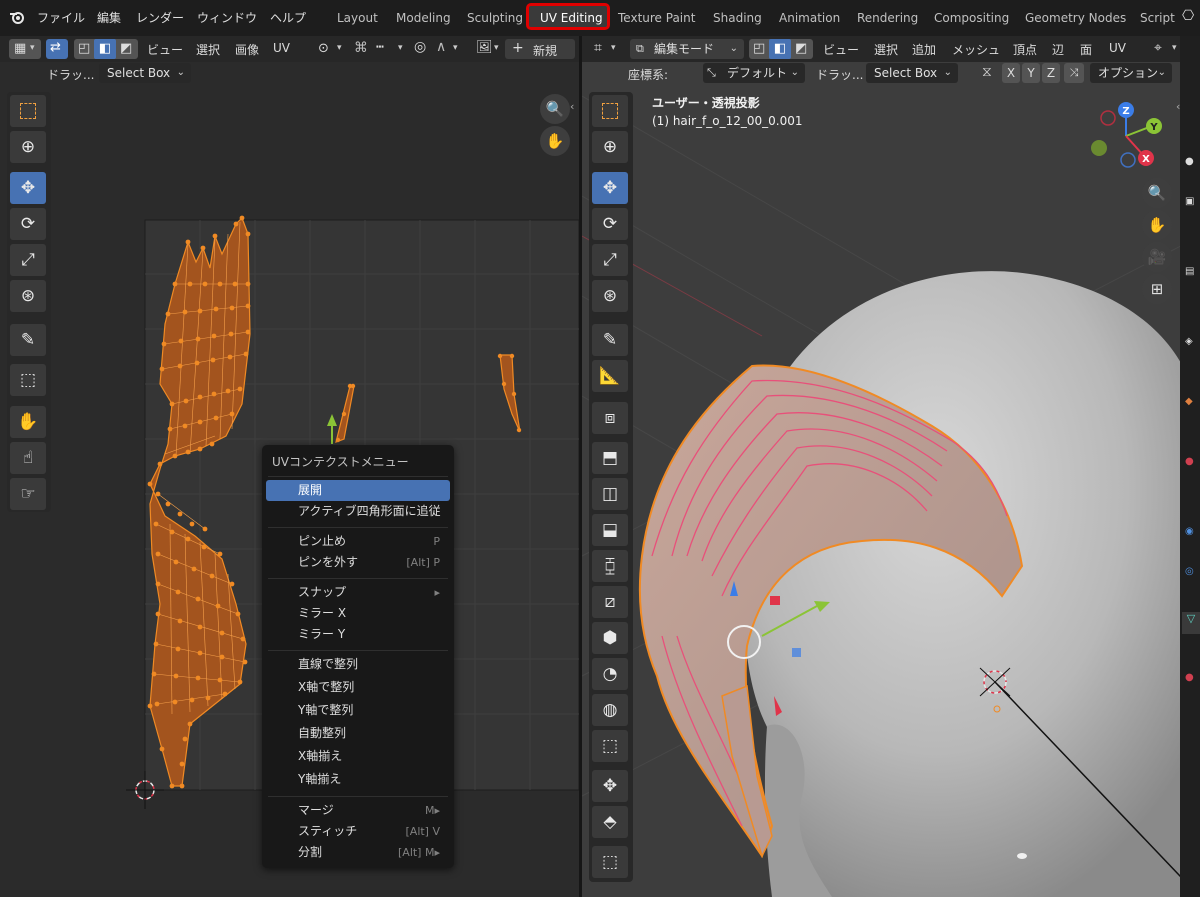  Describe the element at coordinates (656, 18) in the screenshot. I see `tab-texture-paint: Texture Paint` at that location.